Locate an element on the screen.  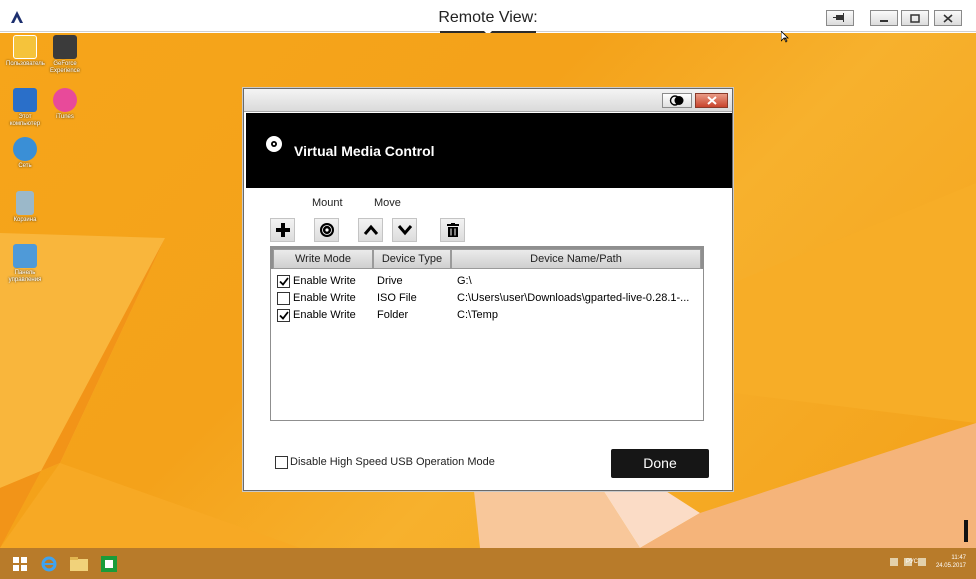
restore-icon is located at coordinates (915, 18).